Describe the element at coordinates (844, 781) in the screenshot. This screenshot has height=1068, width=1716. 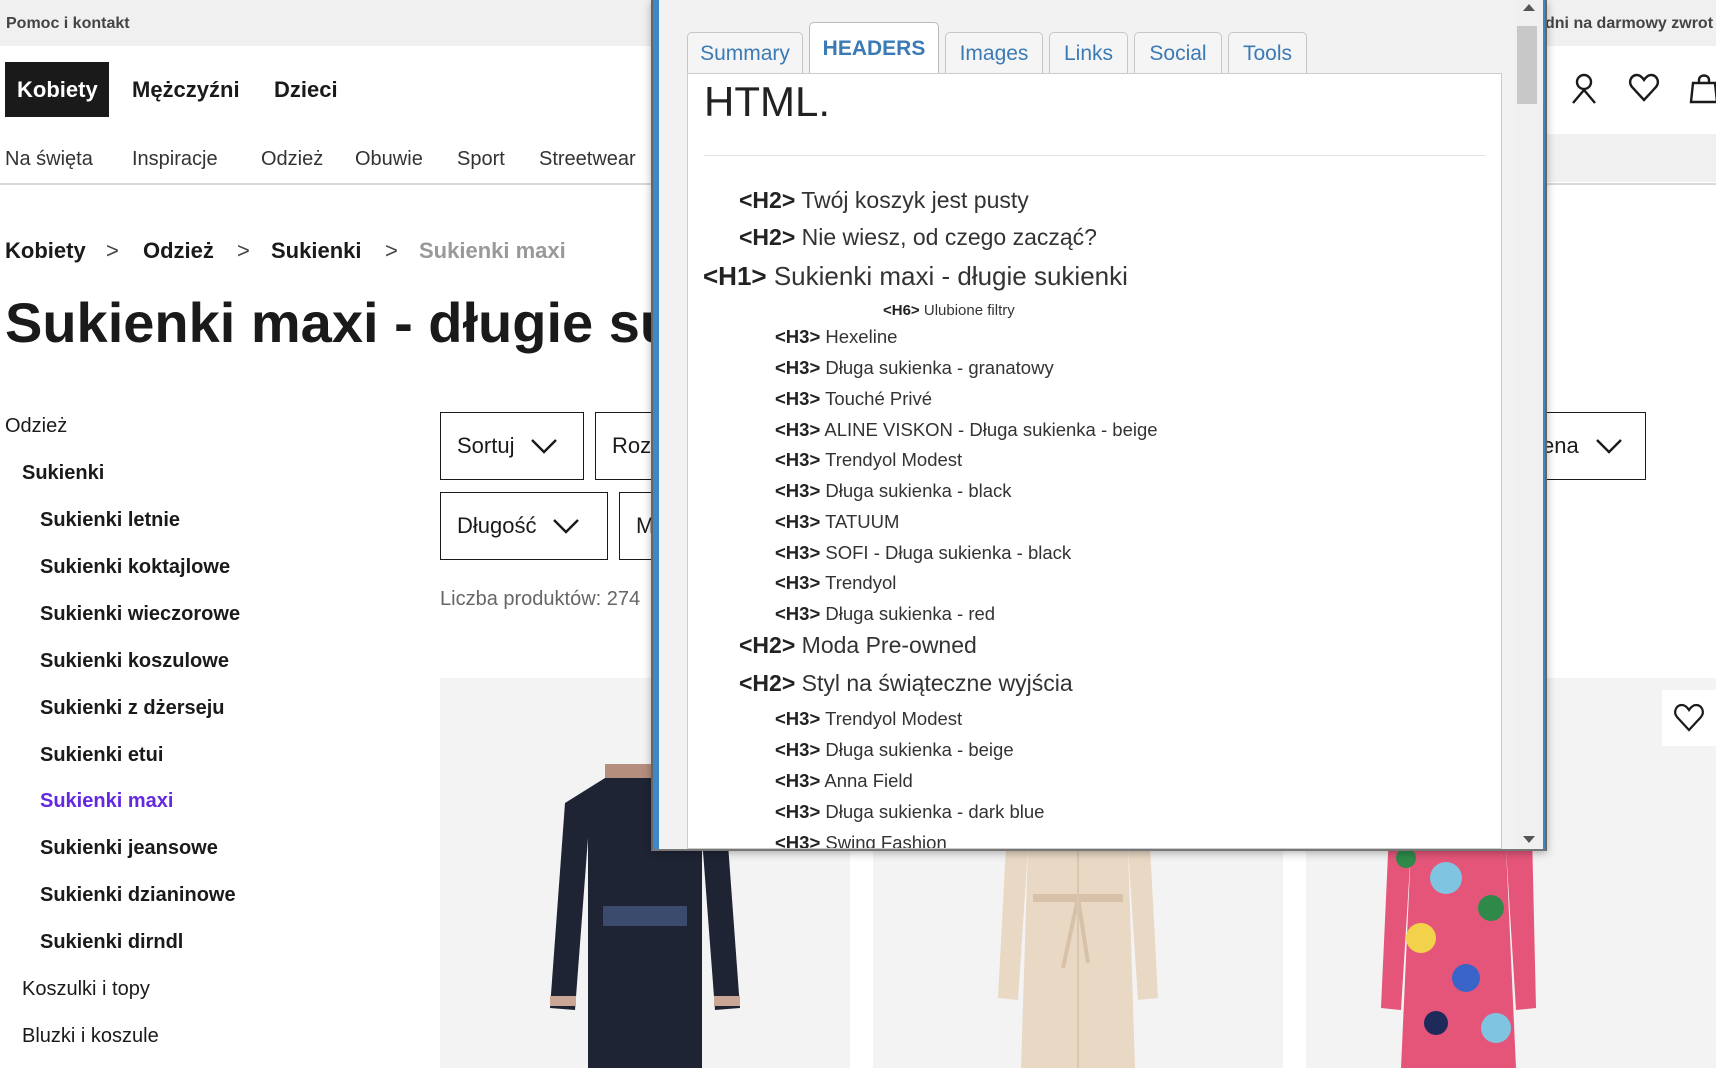
I see `header-row: <H3> Anna Field` at that location.